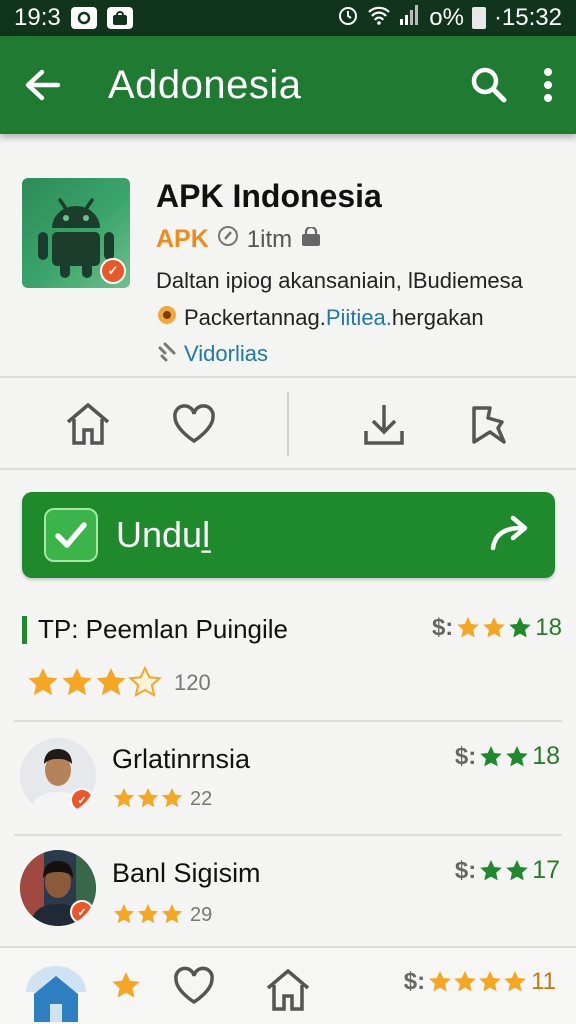 Image resolution: width=576 pixels, height=1024 pixels. I want to click on bottom-rating-value: 11, so click(543, 981).